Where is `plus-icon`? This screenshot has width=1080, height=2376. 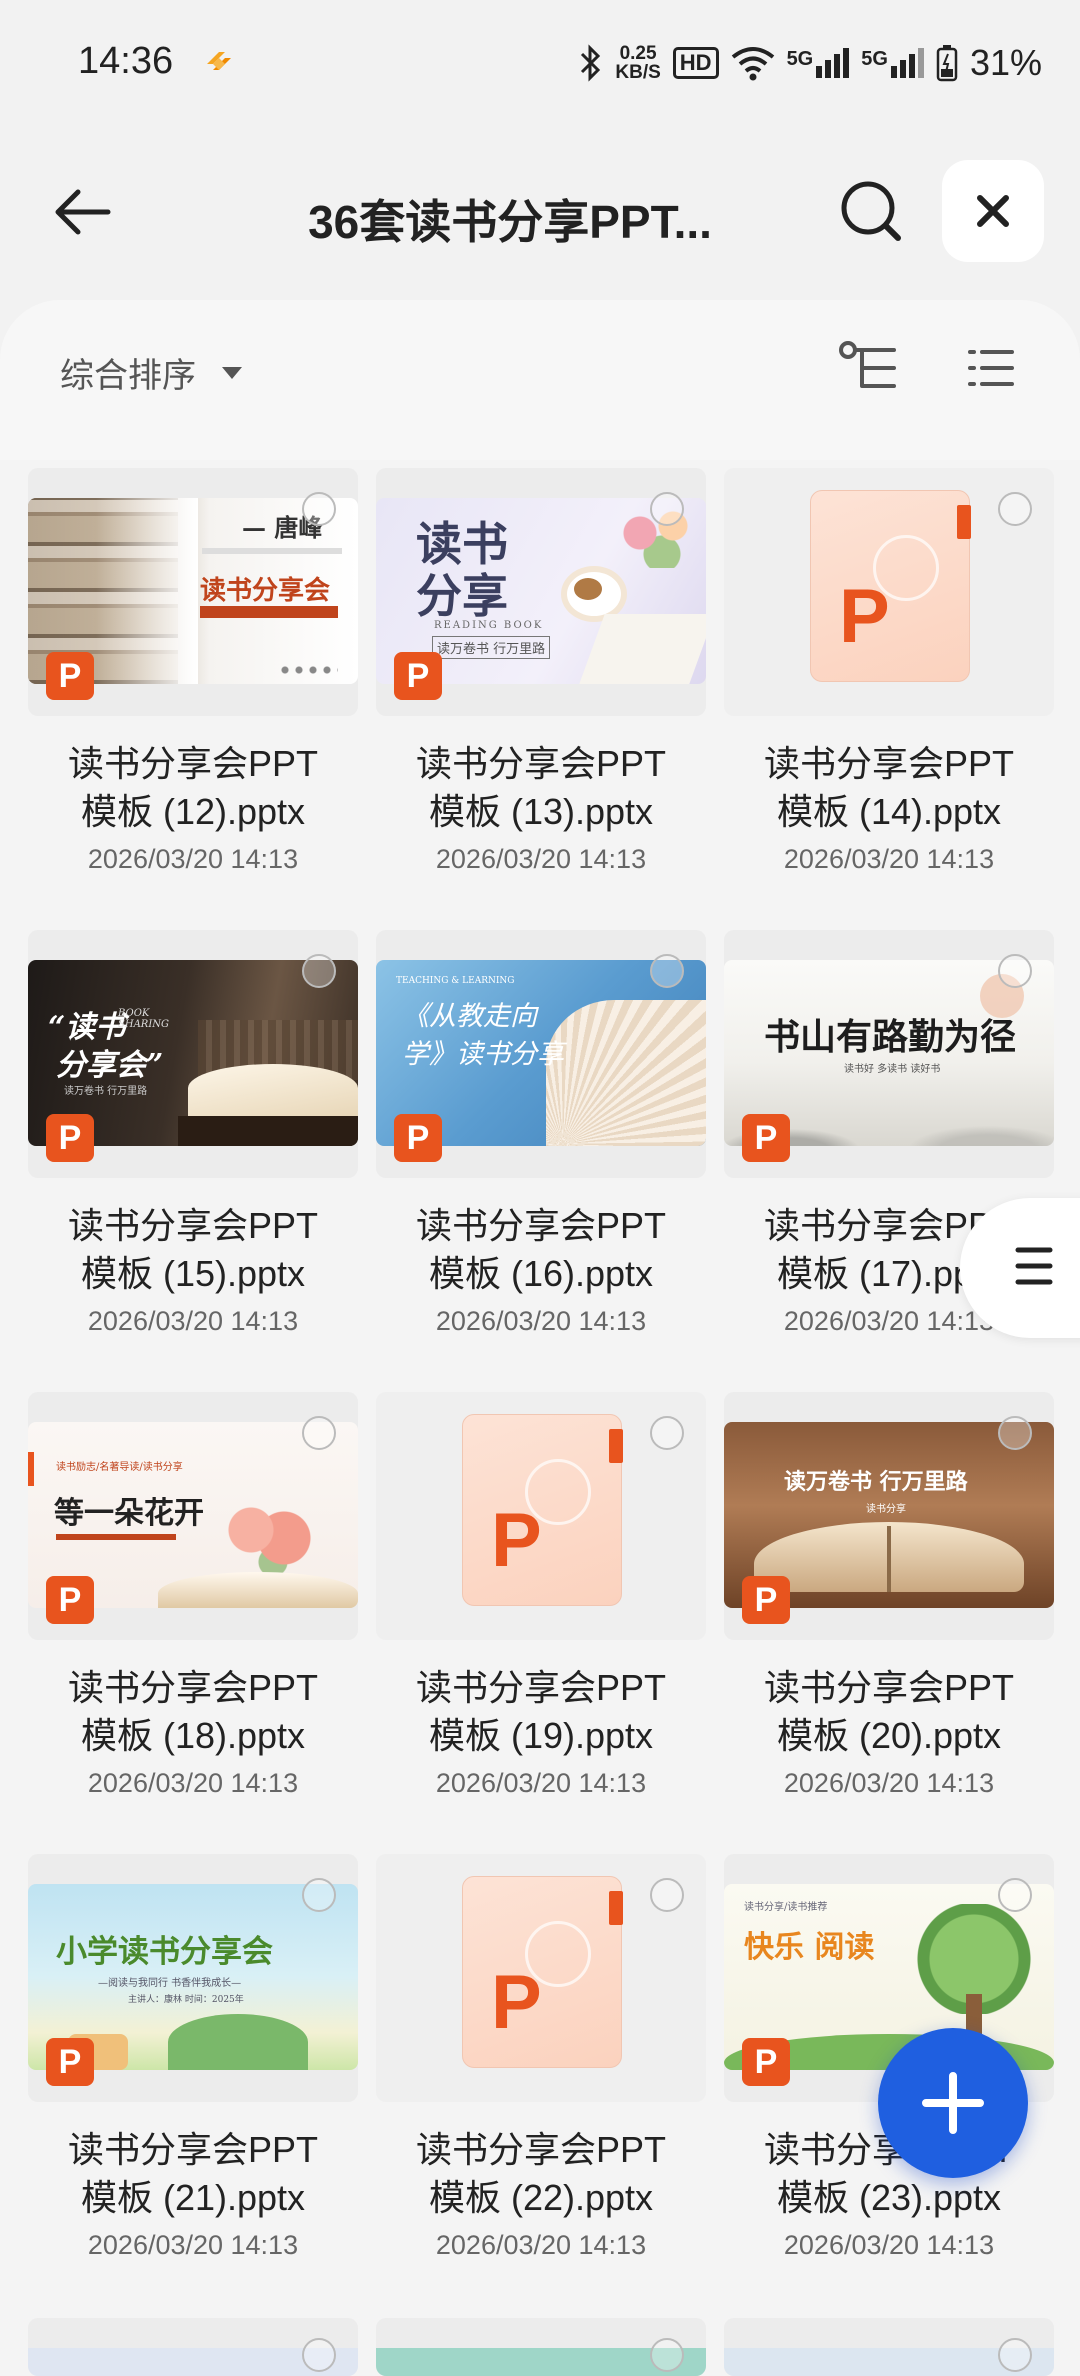
plus-icon is located at coordinates (953, 2103).